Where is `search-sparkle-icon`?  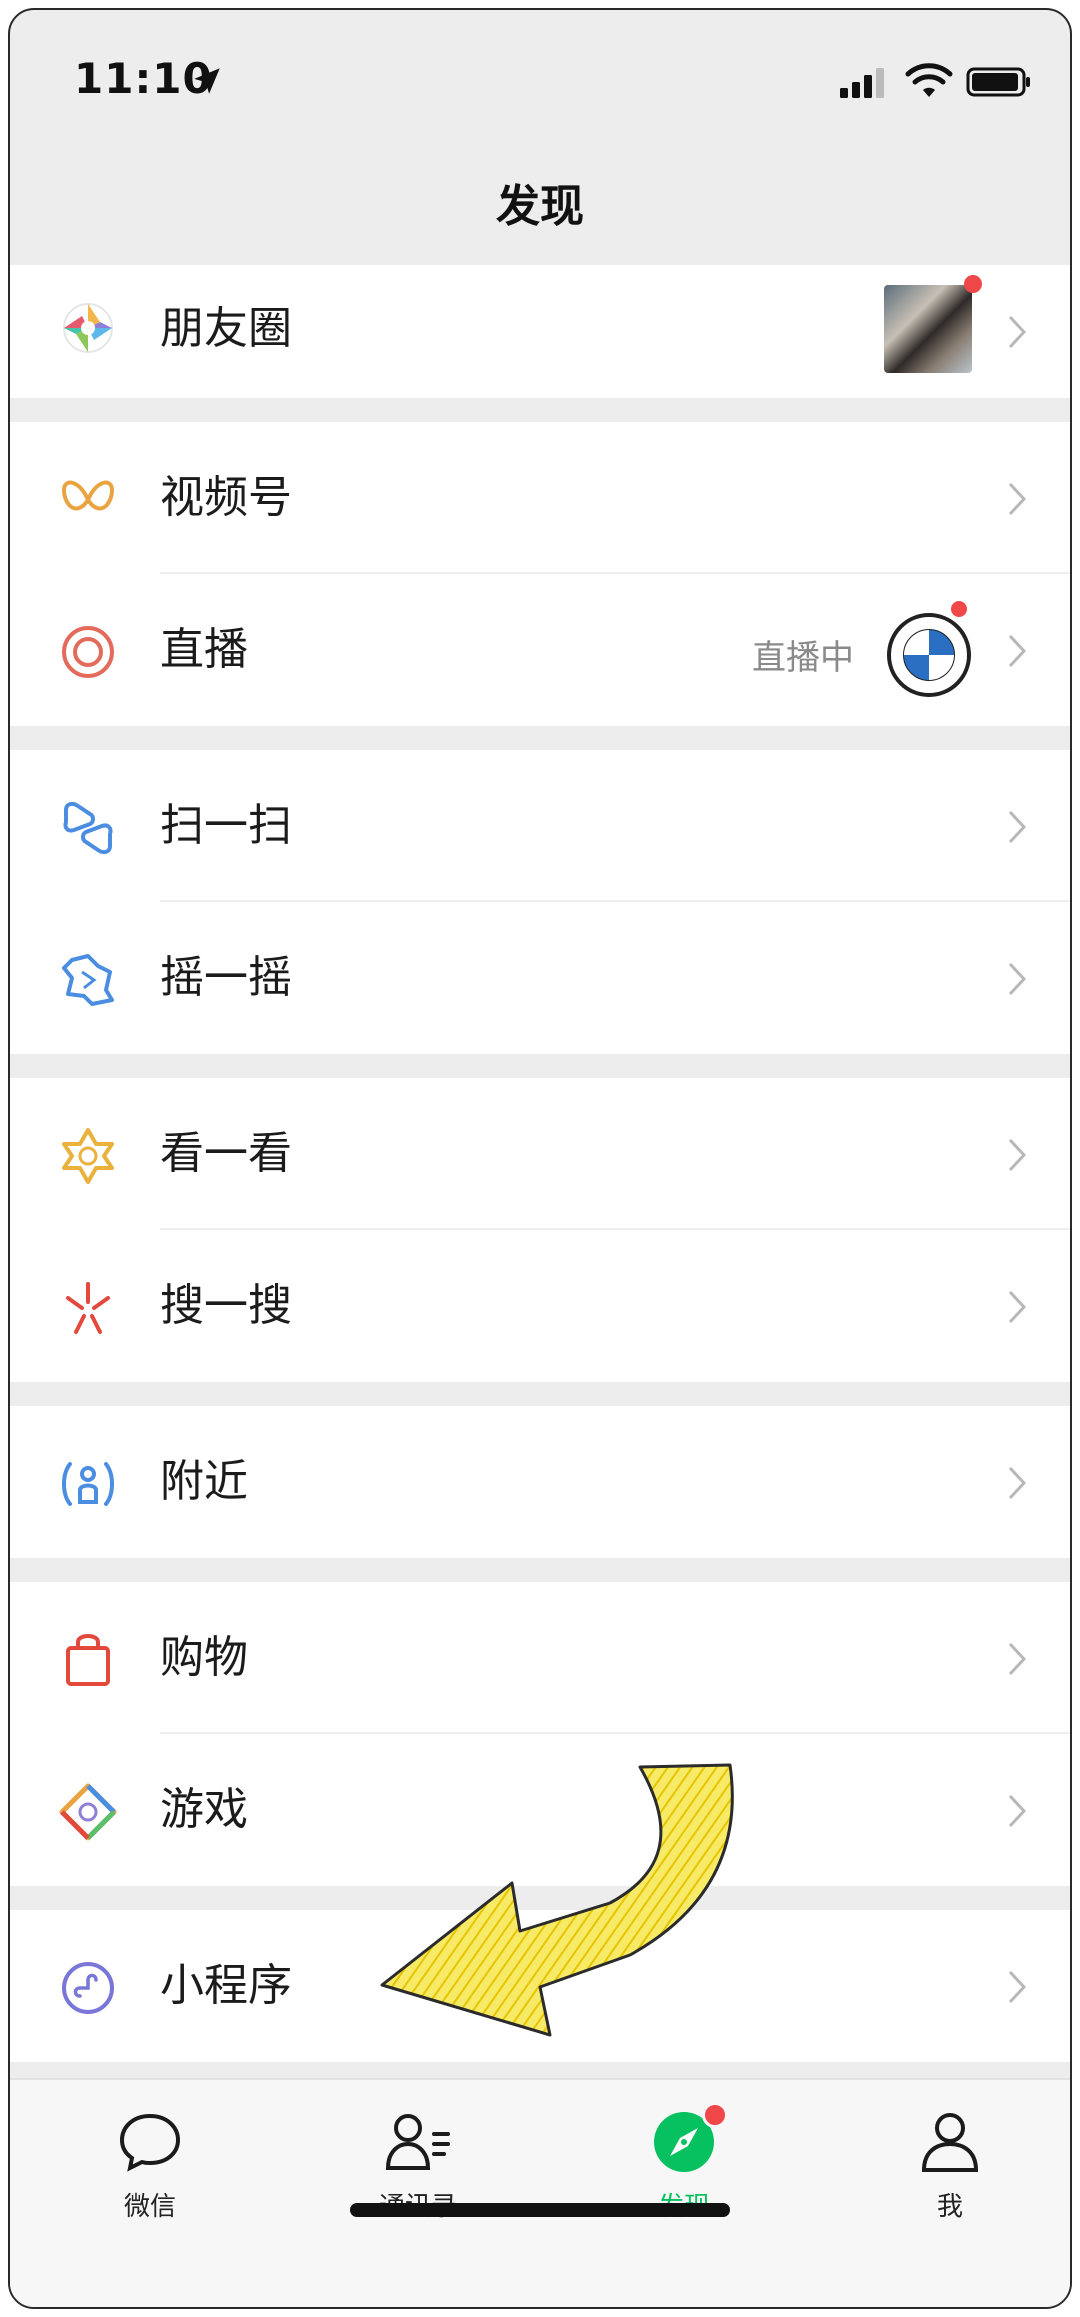 search-sparkle-icon is located at coordinates (88, 1308).